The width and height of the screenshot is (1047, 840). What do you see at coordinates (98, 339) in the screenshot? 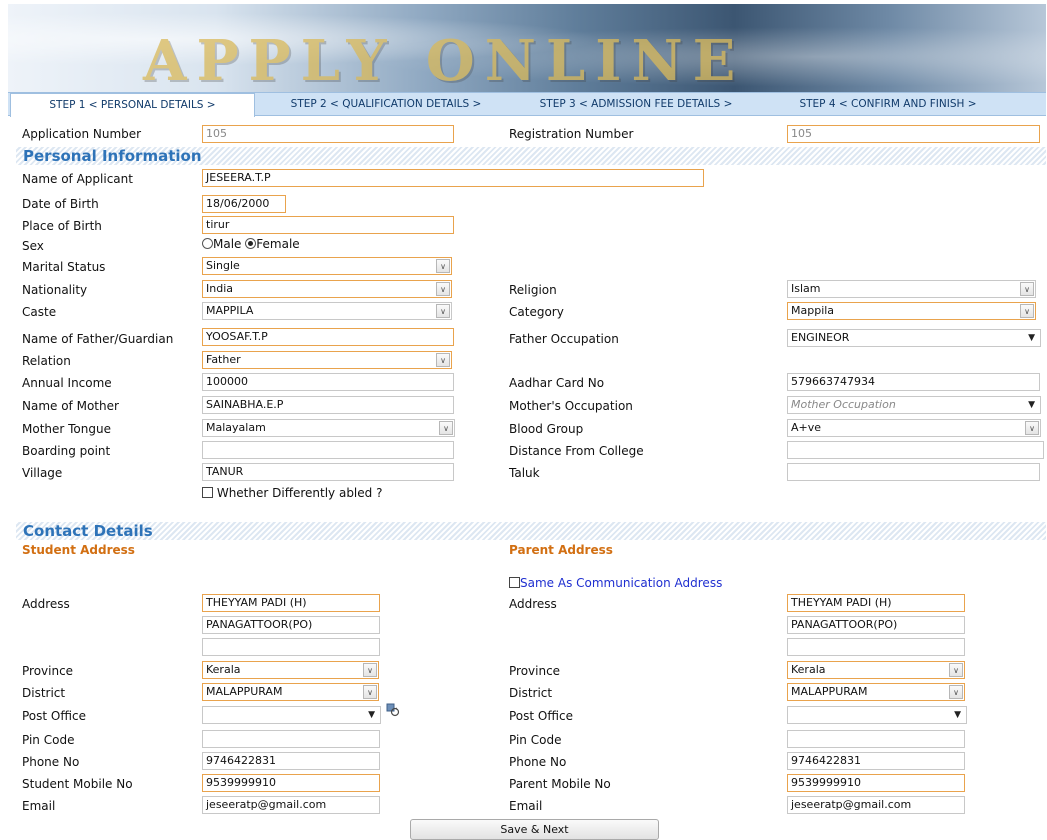
I see `father-guardian-label: Name of Father/Guardian` at bounding box center [98, 339].